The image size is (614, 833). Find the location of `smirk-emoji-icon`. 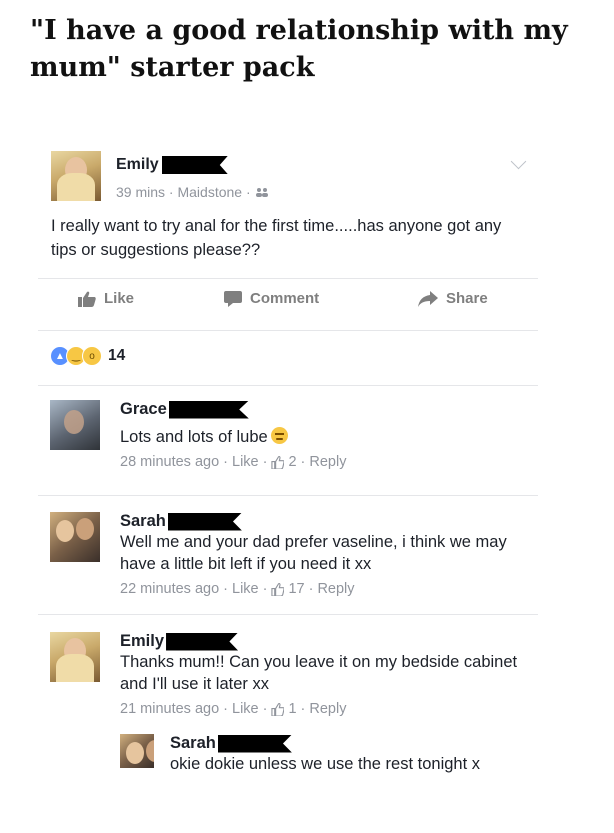

smirk-emoji-icon is located at coordinates (279, 435).